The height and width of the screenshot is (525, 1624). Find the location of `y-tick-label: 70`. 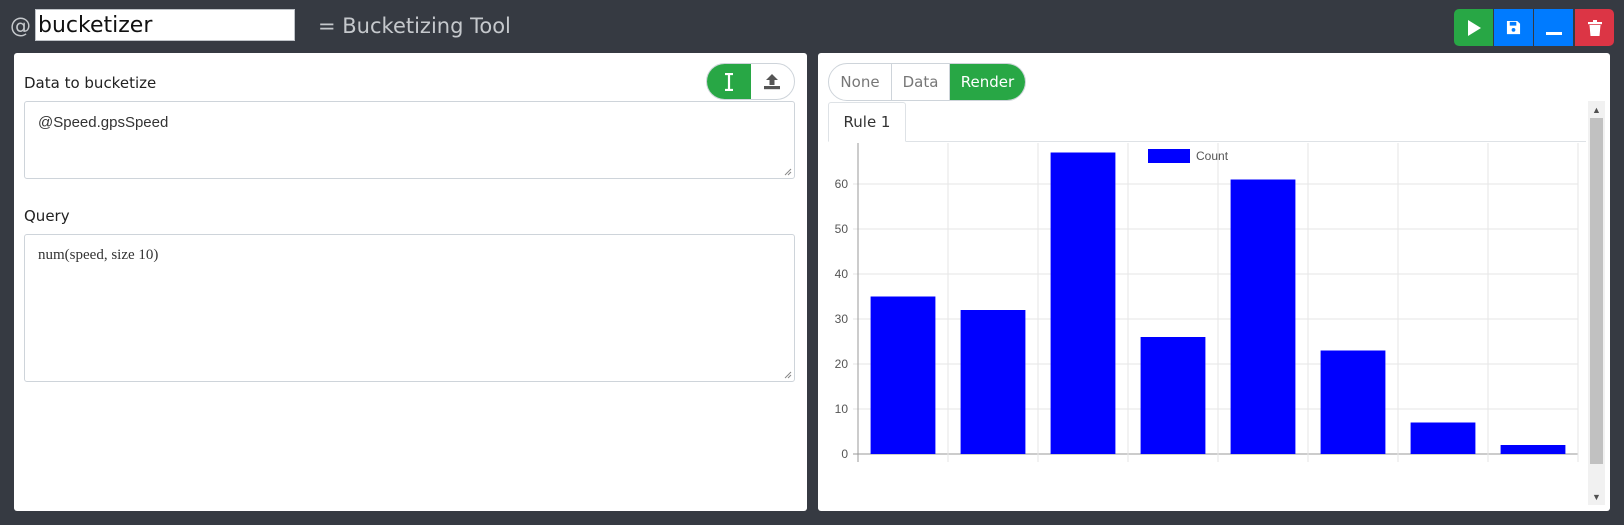

y-tick-label: 70 is located at coordinates (842, 144).